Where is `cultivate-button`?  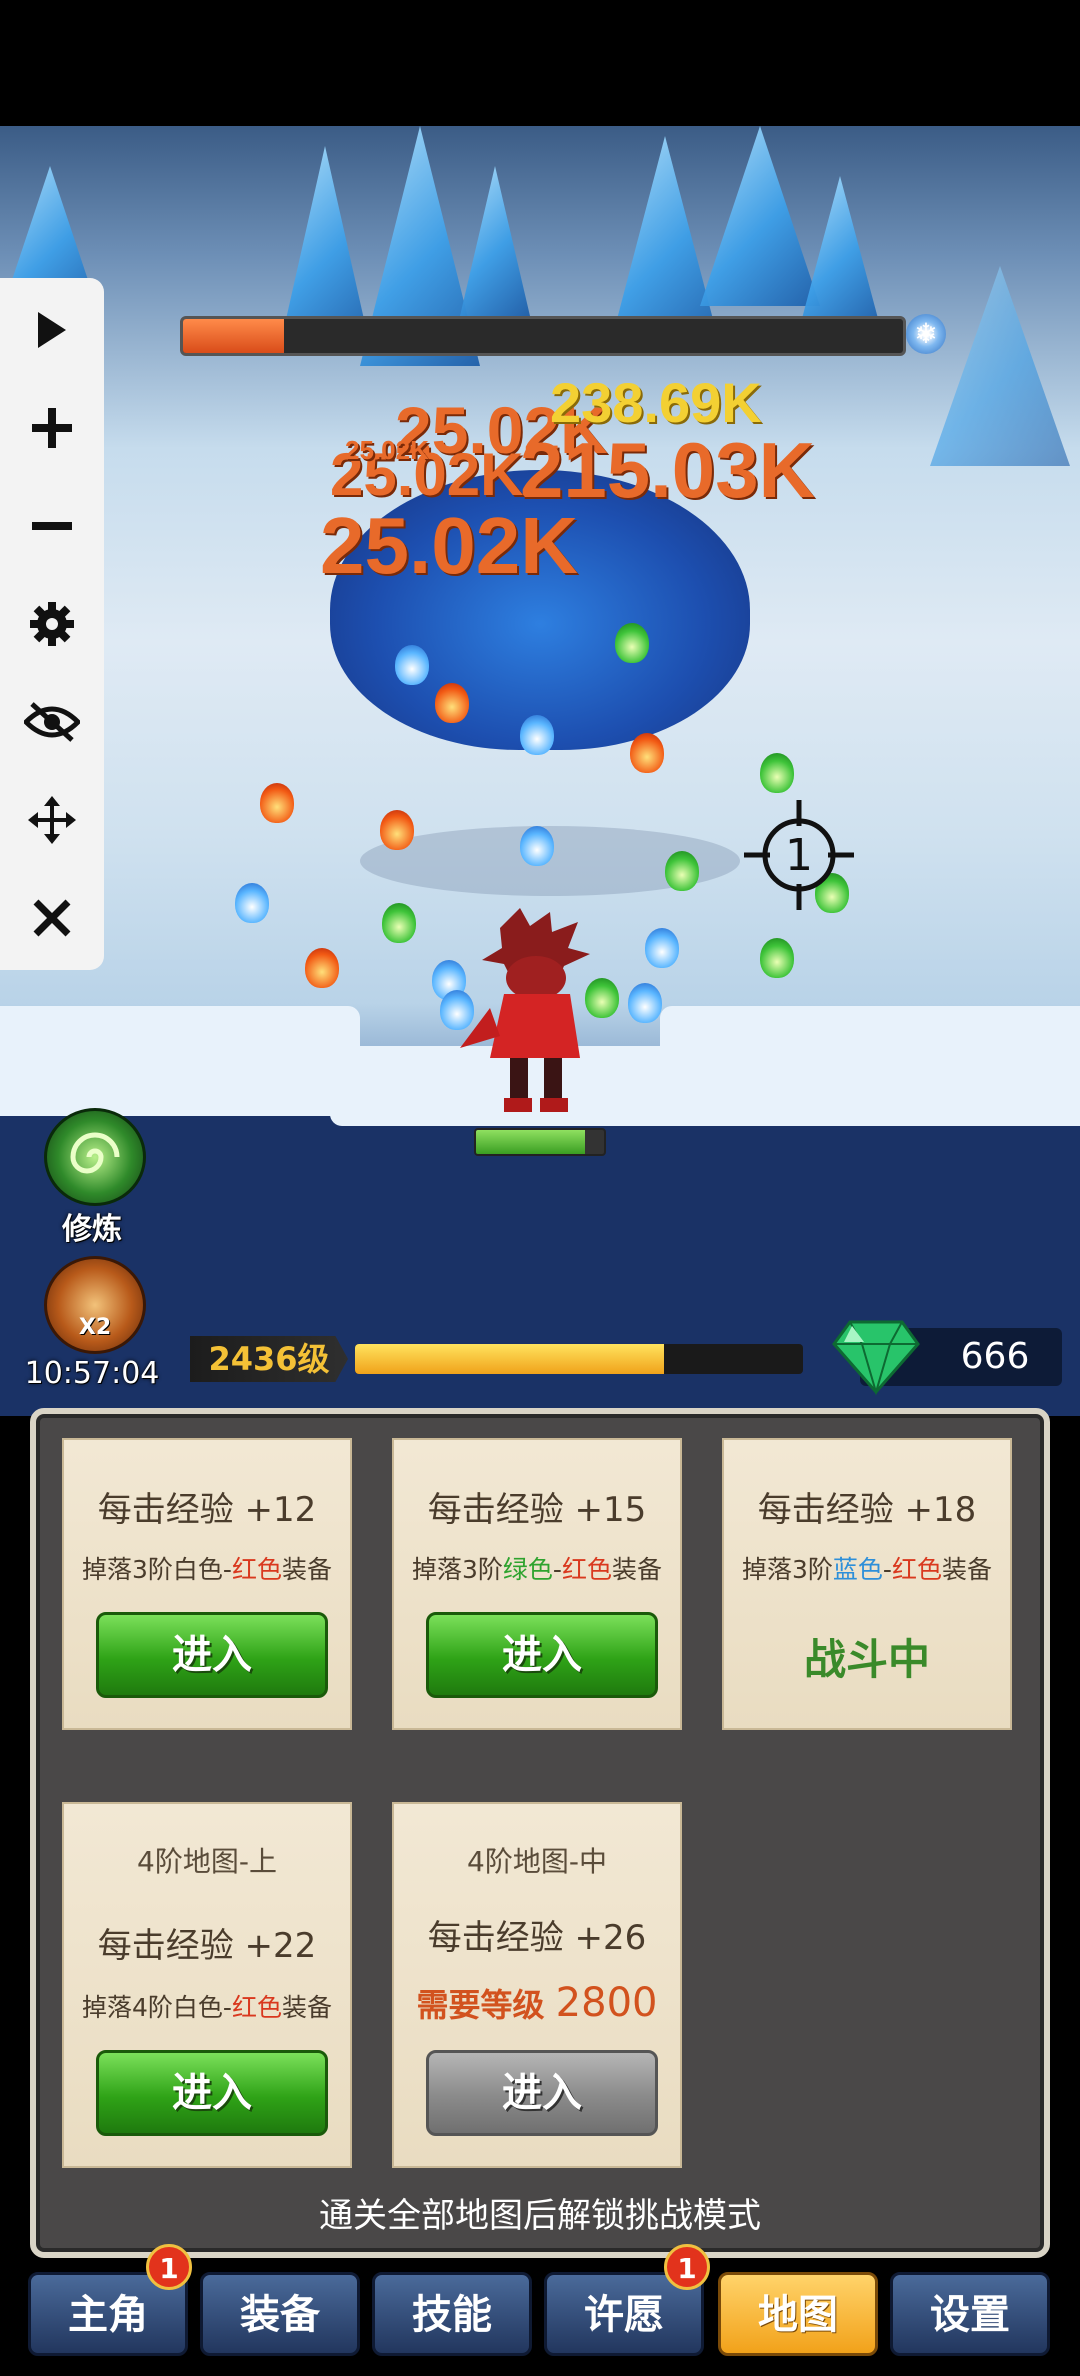 cultivate-button is located at coordinates (95, 1157).